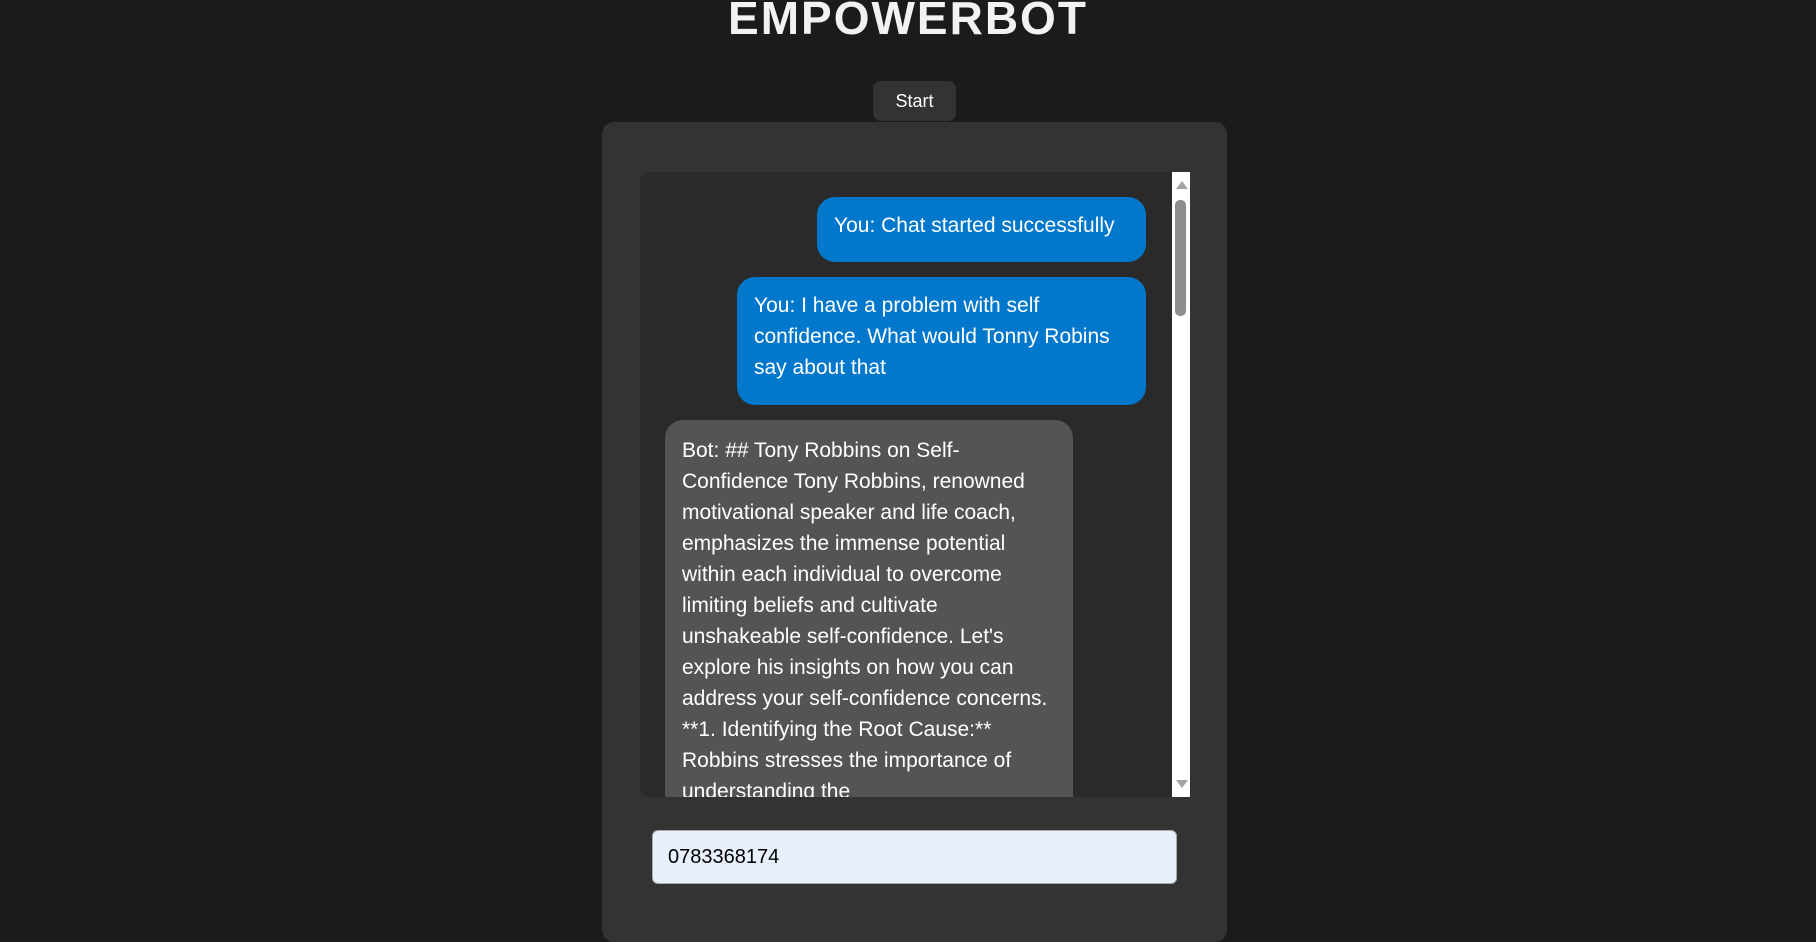 Image resolution: width=1816 pixels, height=942 pixels. What do you see at coordinates (914, 101) in the screenshot?
I see `start-button: Start` at bounding box center [914, 101].